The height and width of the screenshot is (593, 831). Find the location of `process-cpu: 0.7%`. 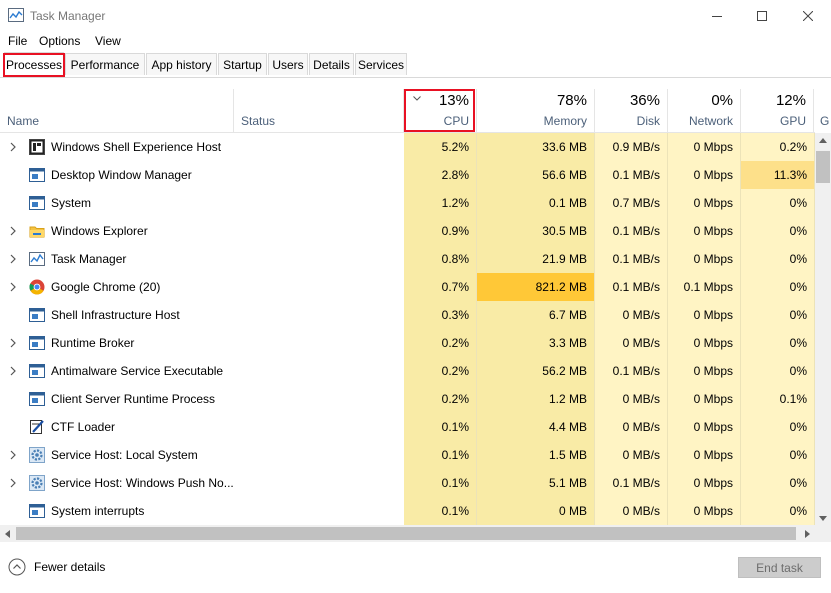

process-cpu: 0.7% is located at coordinates (440, 287).